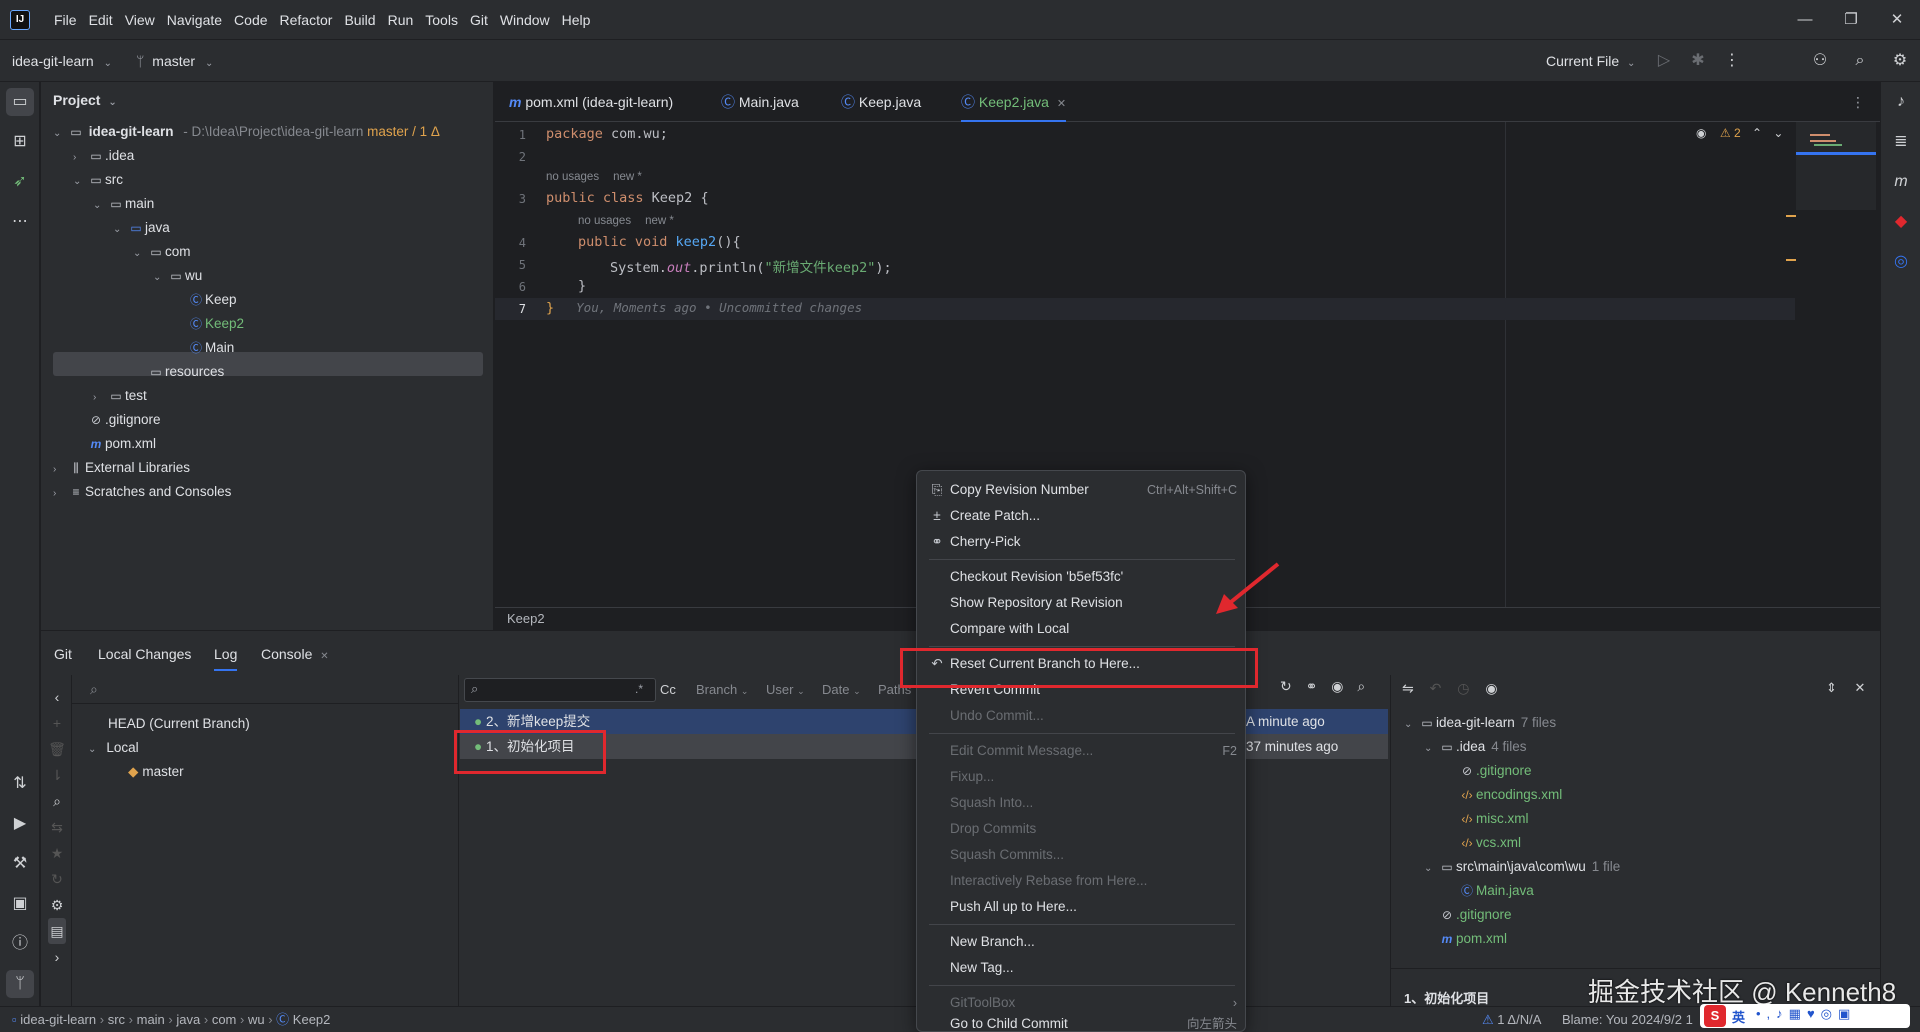  Describe the element at coordinates (1900, 61) in the screenshot. I see `settings-gear-icon: ⚙` at that location.